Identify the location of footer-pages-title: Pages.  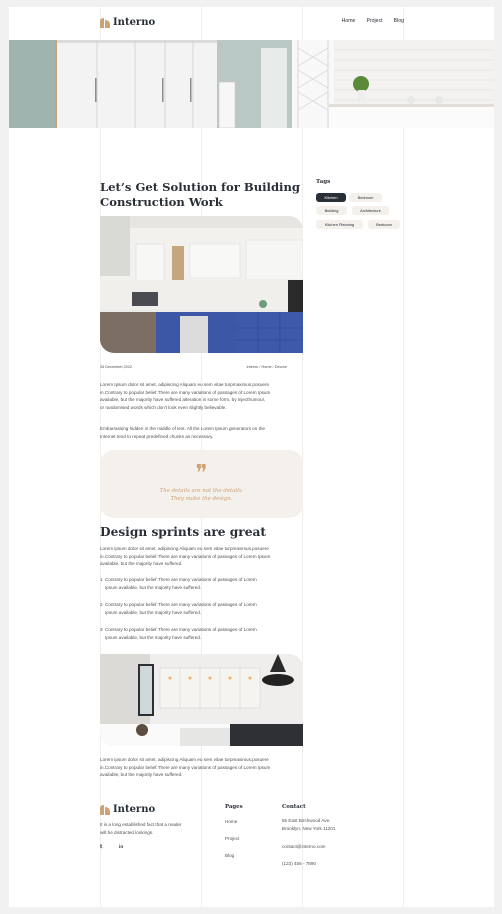
(234, 807).